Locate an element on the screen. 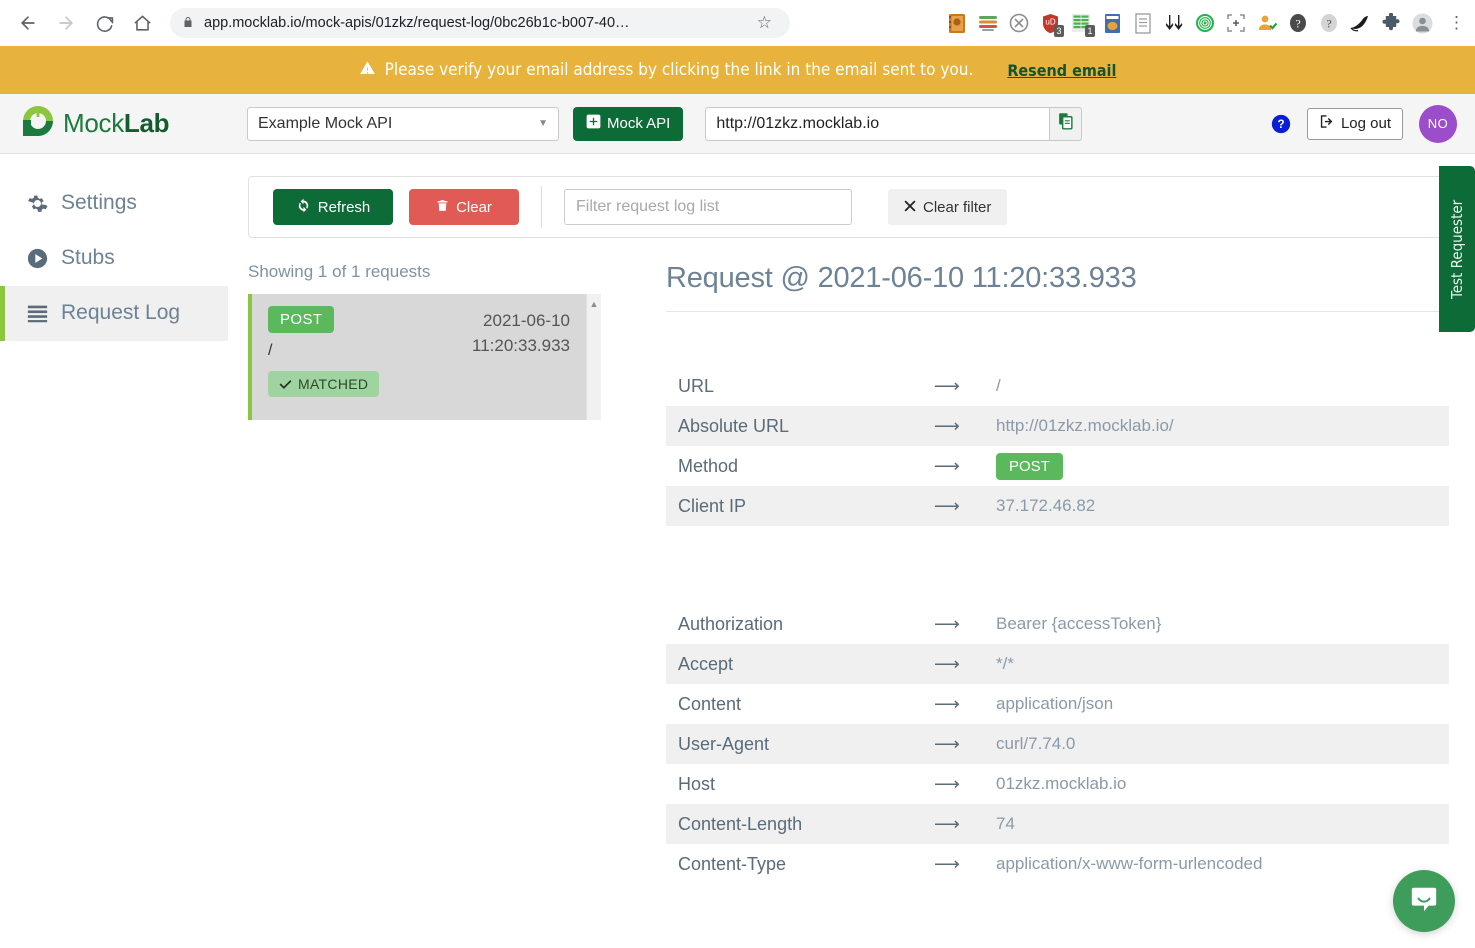 This screenshot has width=1475, height=948. filter-request-log-input is located at coordinates (708, 207).